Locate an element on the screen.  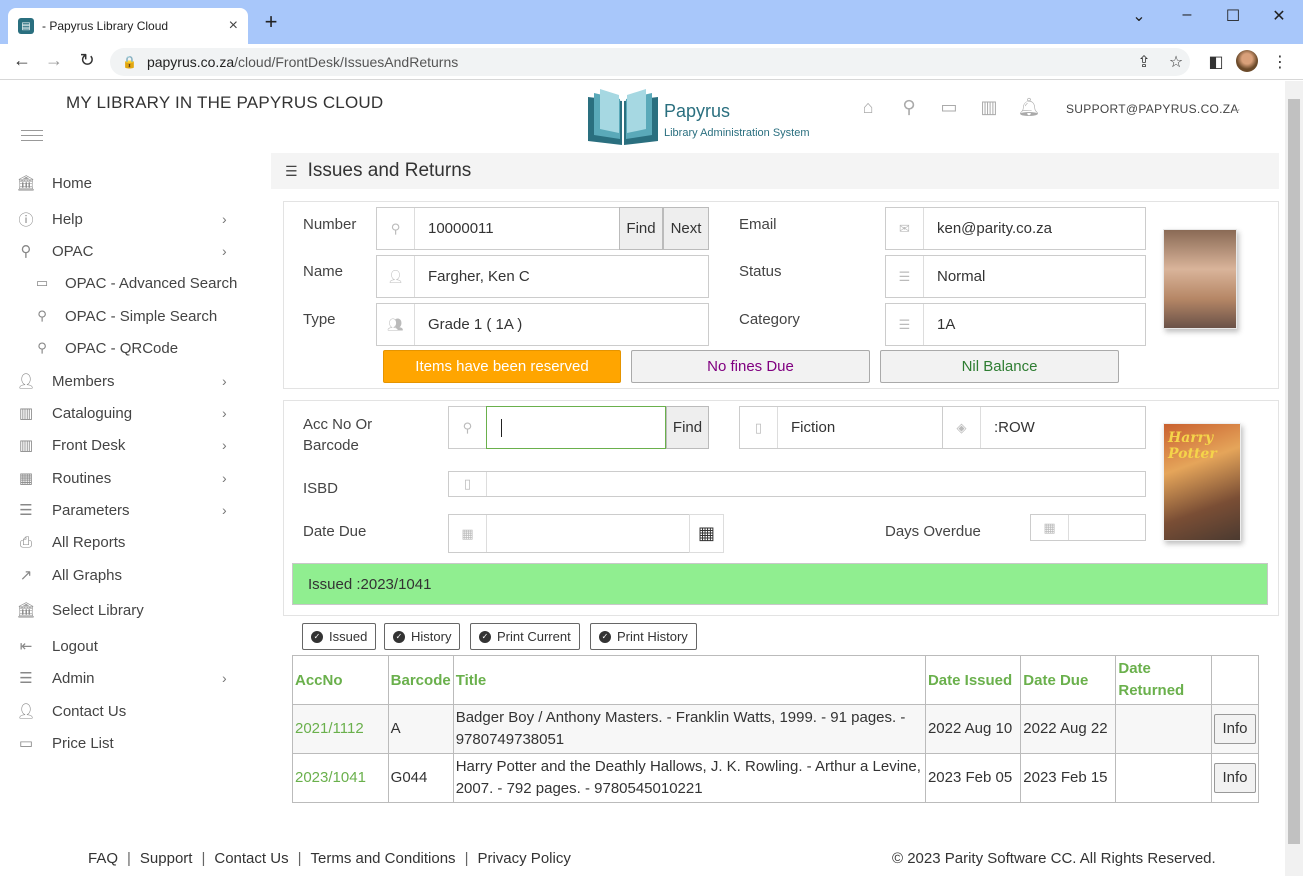
sidebar-item-cataloguing: ▥ Cataloguing › is located at coordinates (125, 413).